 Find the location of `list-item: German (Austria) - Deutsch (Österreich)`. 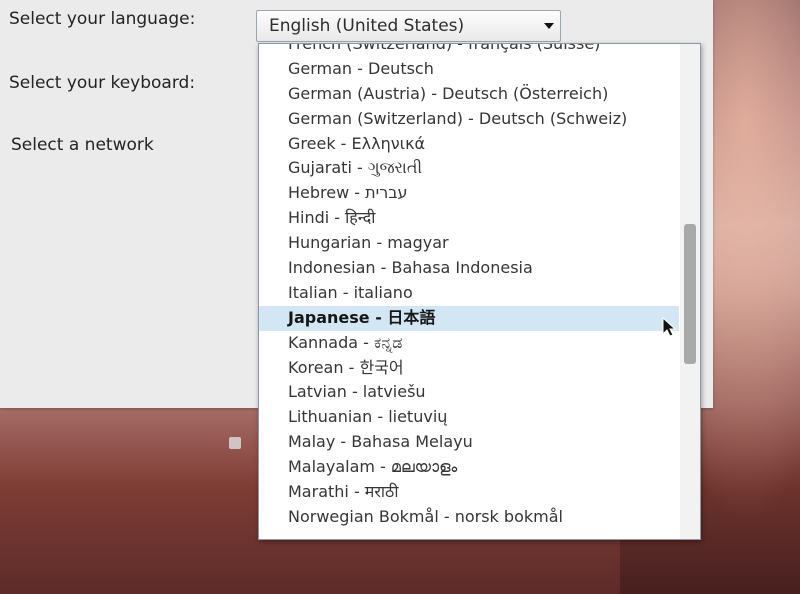

list-item: German (Austria) - Deutsch (Österreich) is located at coordinates (469, 94).